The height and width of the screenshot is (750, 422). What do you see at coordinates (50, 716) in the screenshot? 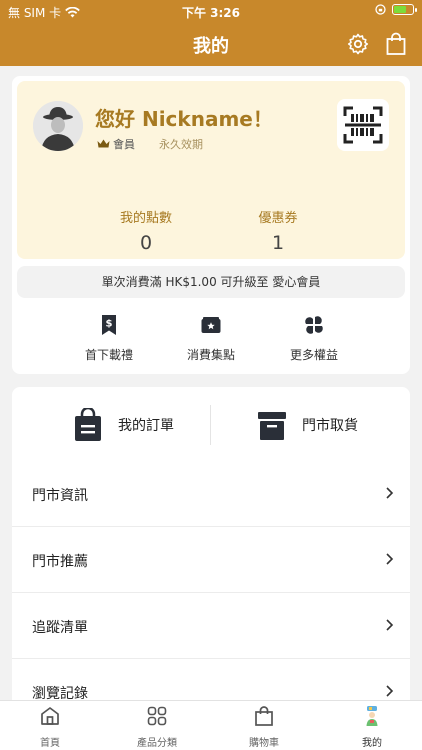
I see `home-icon` at bounding box center [50, 716].